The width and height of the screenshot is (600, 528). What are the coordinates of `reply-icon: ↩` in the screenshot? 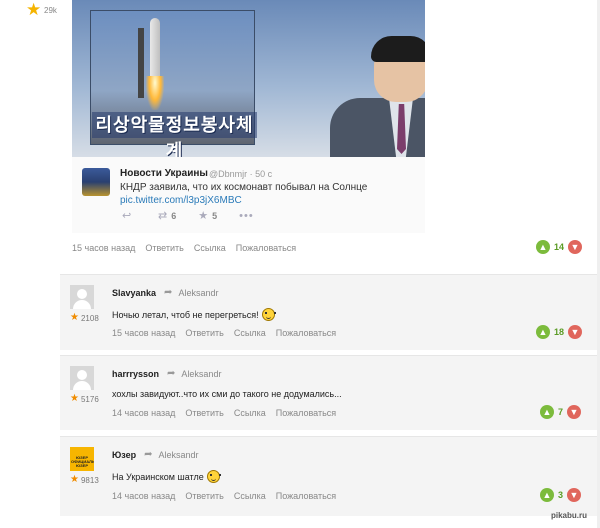 It's located at (129, 215).